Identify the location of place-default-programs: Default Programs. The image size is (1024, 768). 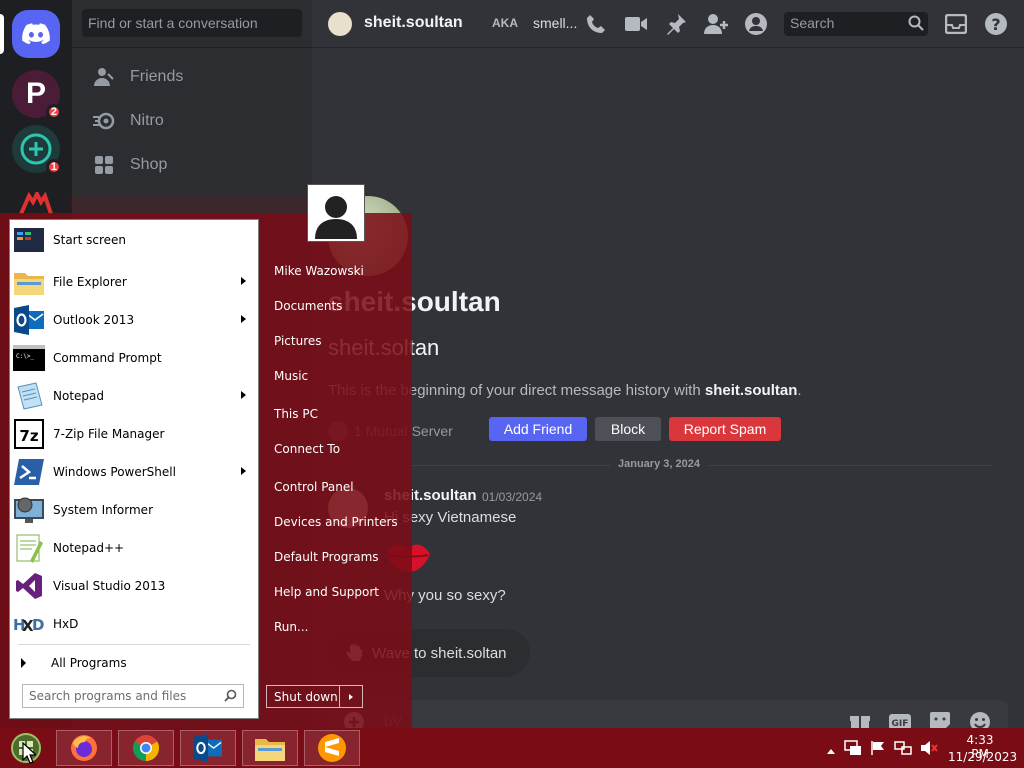
(326, 557).